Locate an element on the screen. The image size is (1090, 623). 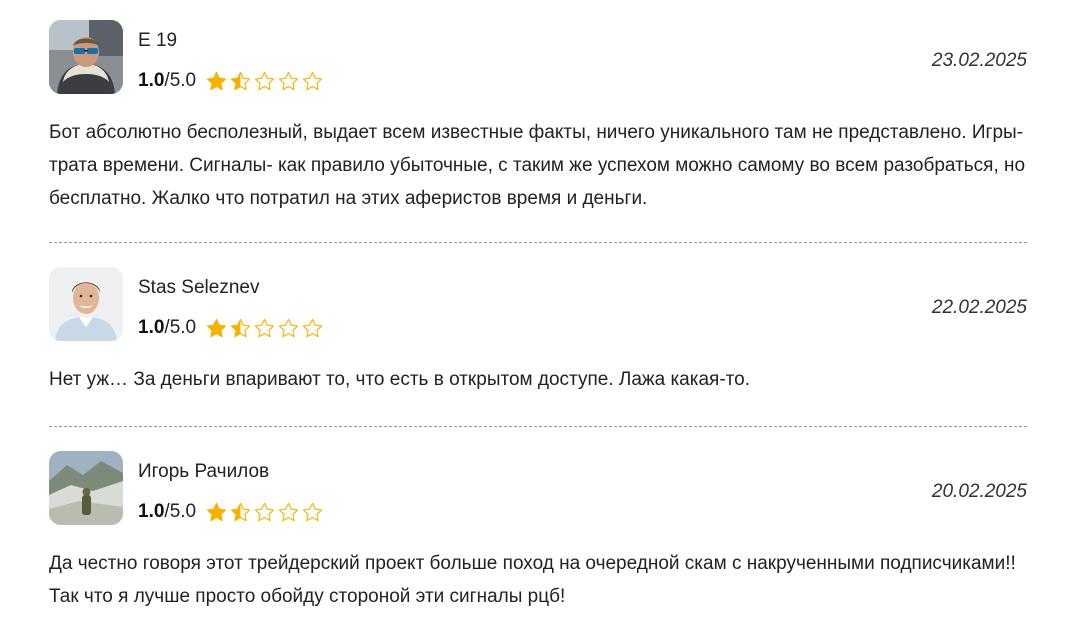
review-author: E 19 is located at coordinates (158, 40).